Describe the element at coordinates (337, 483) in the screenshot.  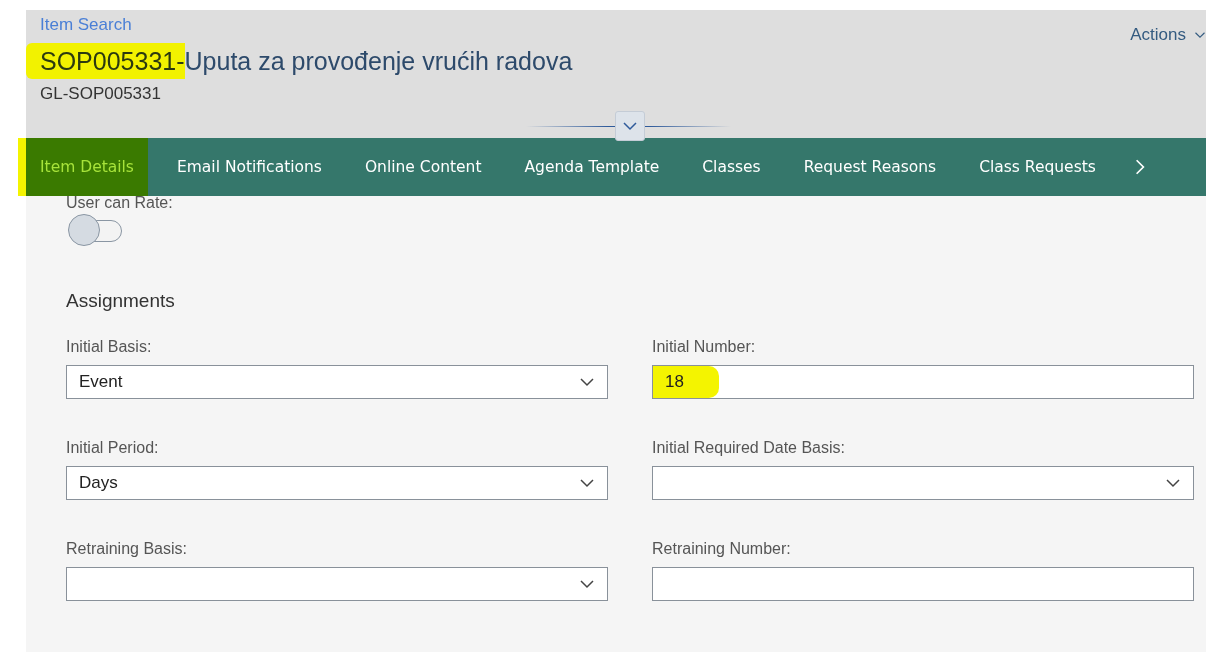
I see `select-field: Days` at that location.